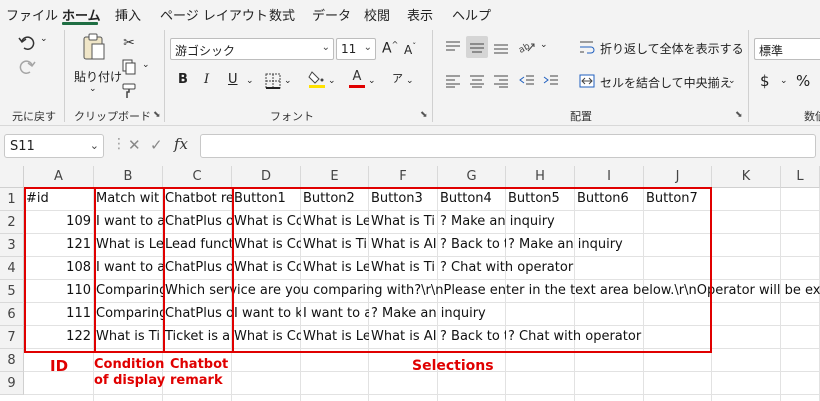 The width and height of the screenshot is (820, 401). Describe the element at coordinates (128, 337) in the screenshot. I see `cell-b7: What is Ti` at that location.